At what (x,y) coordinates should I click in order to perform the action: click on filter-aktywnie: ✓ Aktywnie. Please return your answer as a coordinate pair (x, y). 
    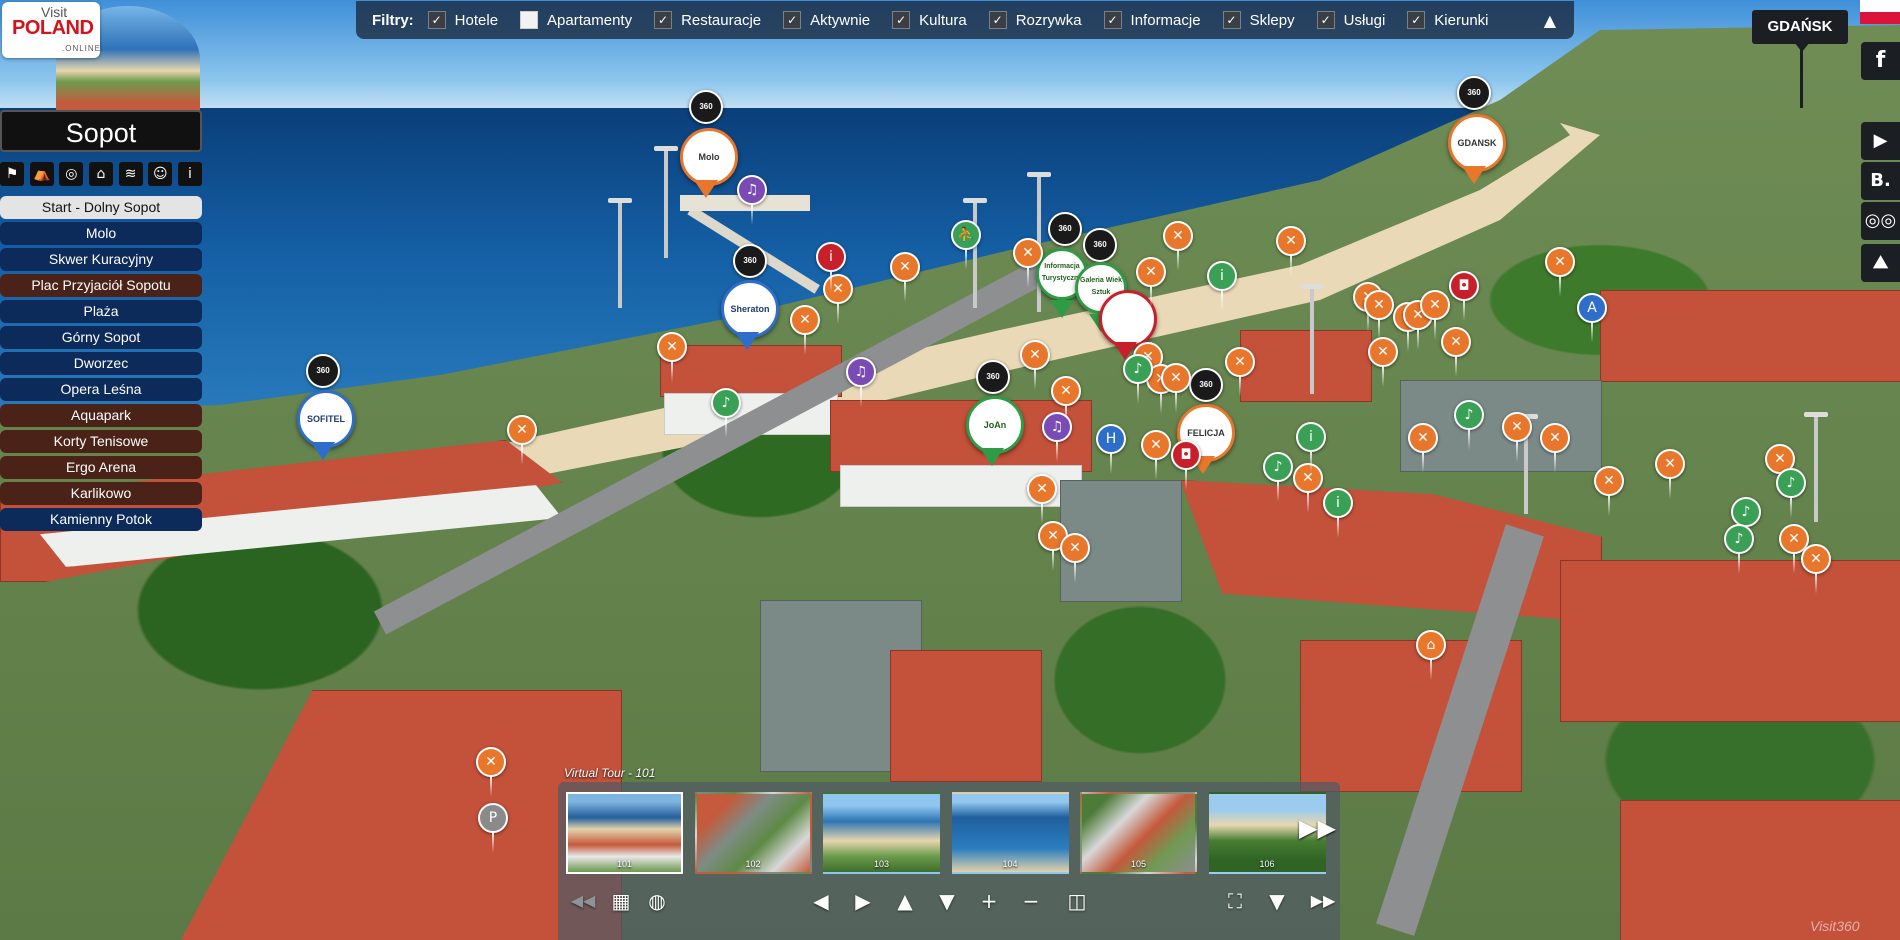
    Looking at the image, I should click on (826, 20).